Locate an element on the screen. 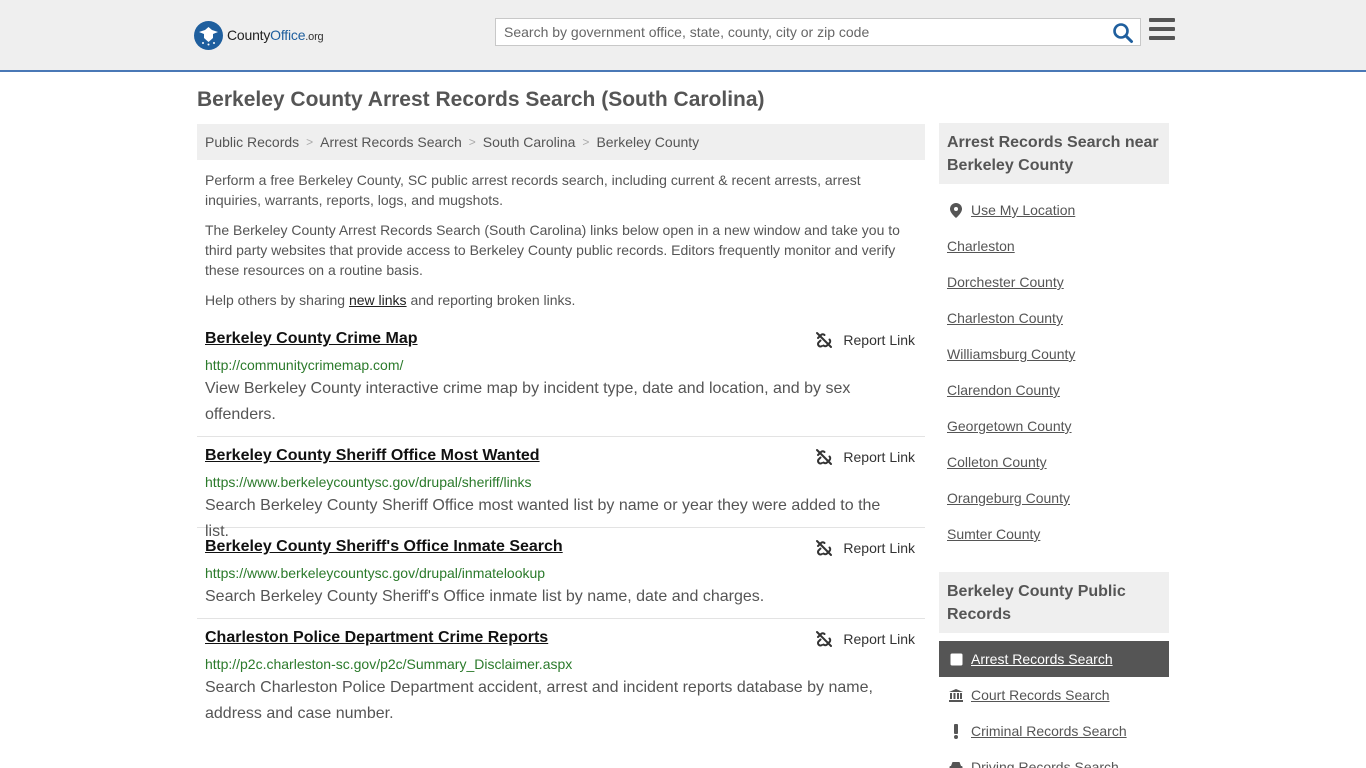  sidebar-item-court-records-search: Court Records Search is located at coordinates (1054, 695).